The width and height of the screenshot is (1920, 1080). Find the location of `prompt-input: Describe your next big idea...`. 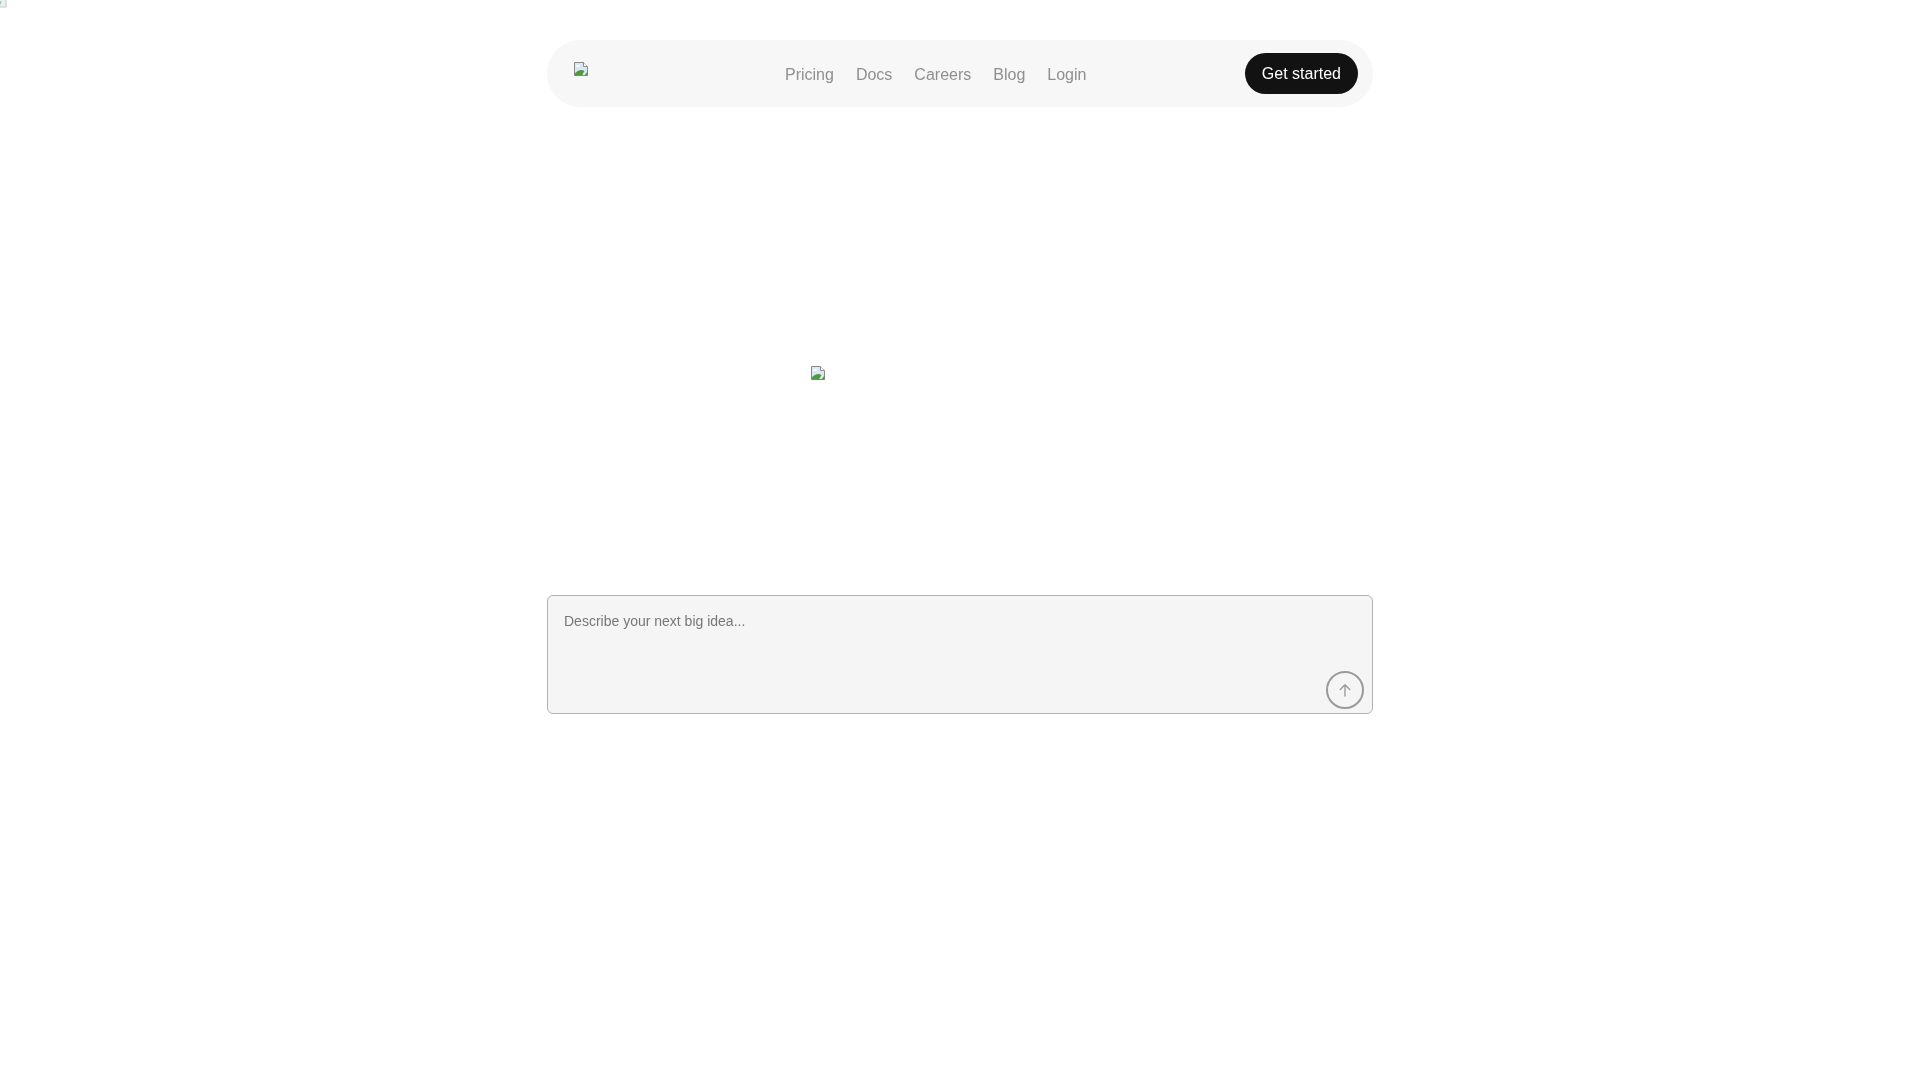

prompt-input: Describe your next big idea... is located at coordinates (960, 654).